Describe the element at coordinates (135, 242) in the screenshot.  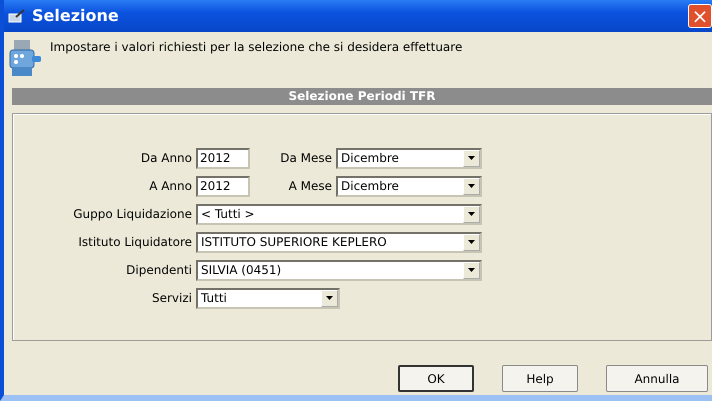
I see `field-label: Istituto Liquidatore` at that location.